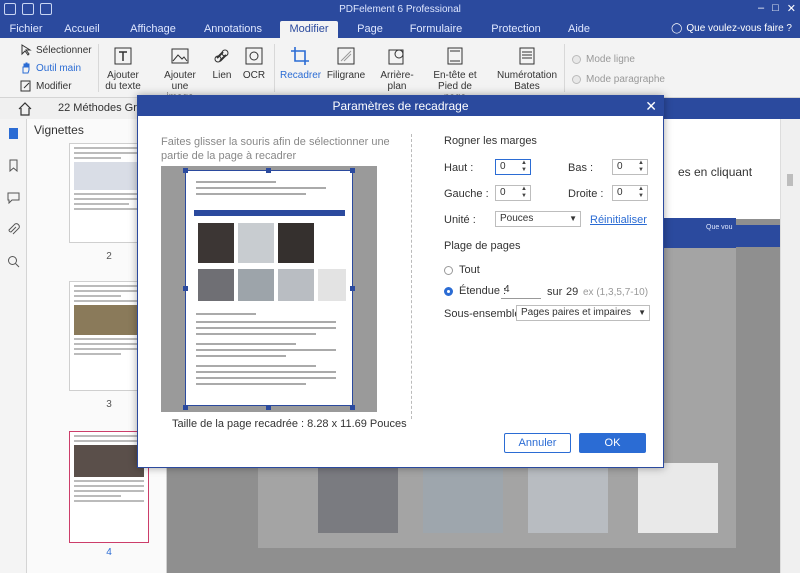 Image resolution: width=800 pixels, height=573 pixels. Describe the element at coordinates (123, 75) in the screenshot. I see `add-text-label-1: Ajouter` at that location.